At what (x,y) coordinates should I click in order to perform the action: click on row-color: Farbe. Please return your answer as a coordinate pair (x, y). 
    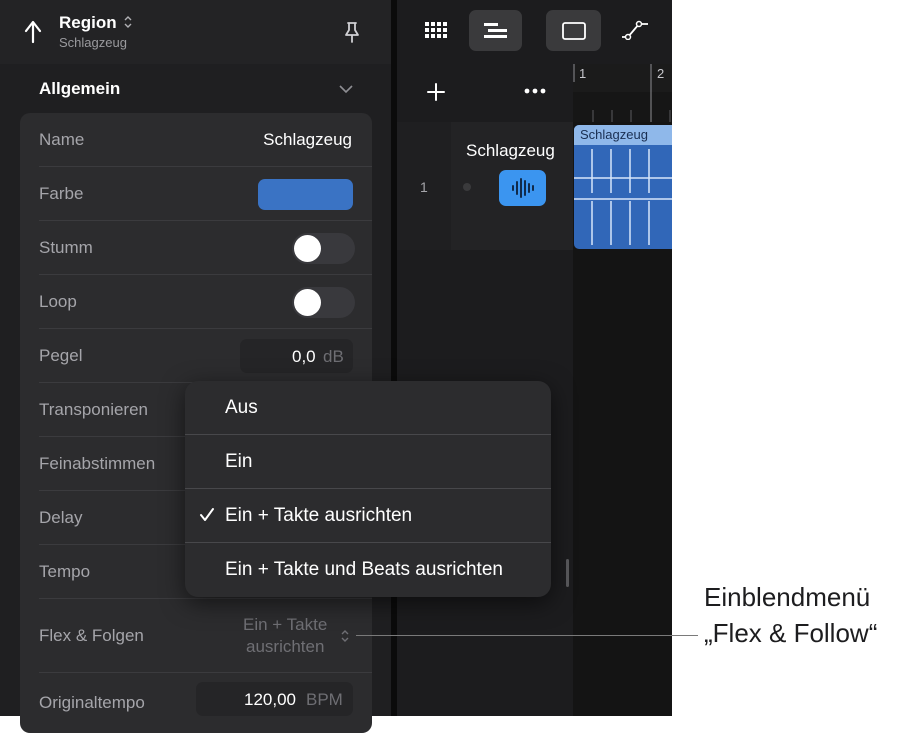
    Looking at the image, I should click on (196, 194).